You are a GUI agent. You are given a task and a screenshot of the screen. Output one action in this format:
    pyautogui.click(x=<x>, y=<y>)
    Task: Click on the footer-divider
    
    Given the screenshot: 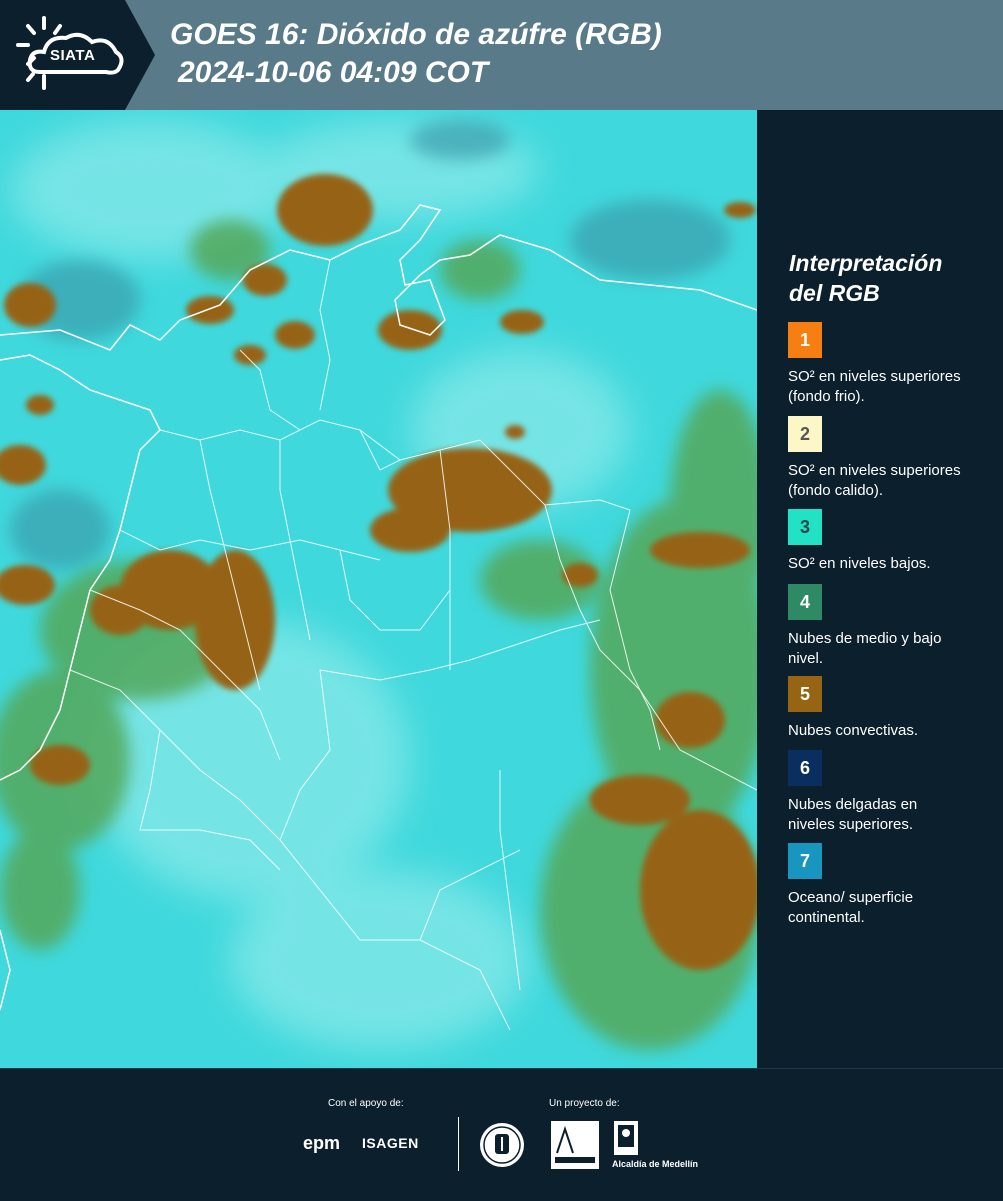 What is the action you would take?
    pyautogui.click(x=458, y=1144)
    